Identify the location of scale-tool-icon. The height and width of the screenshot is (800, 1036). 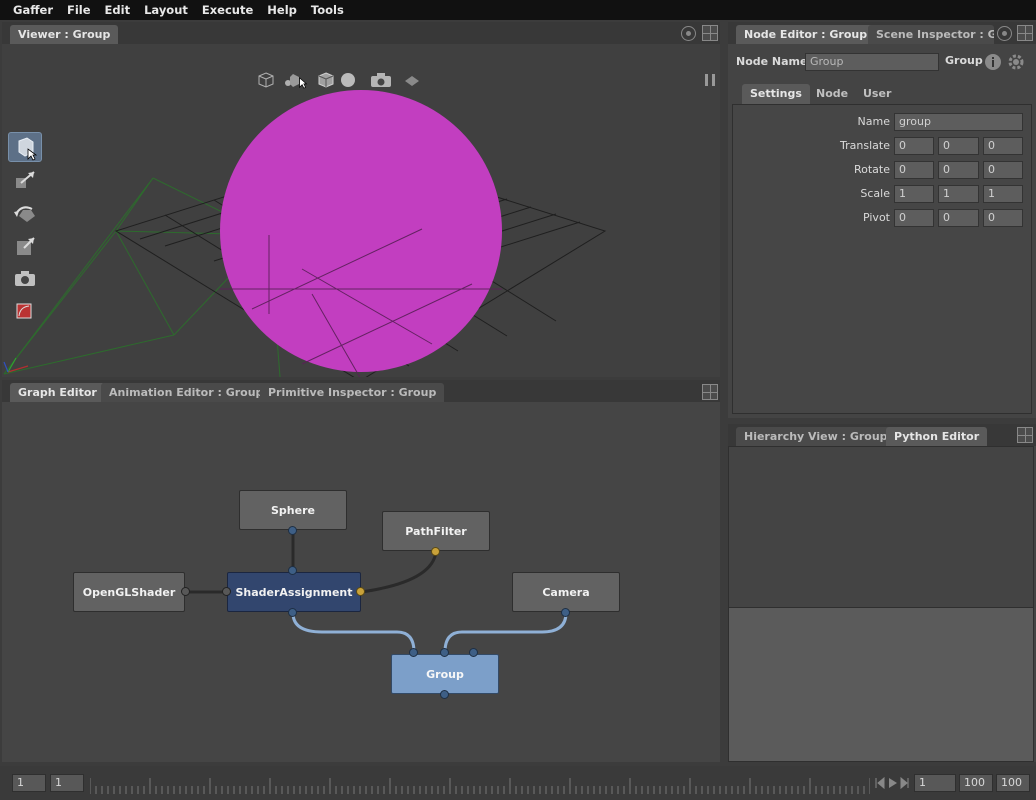
(26, 246).